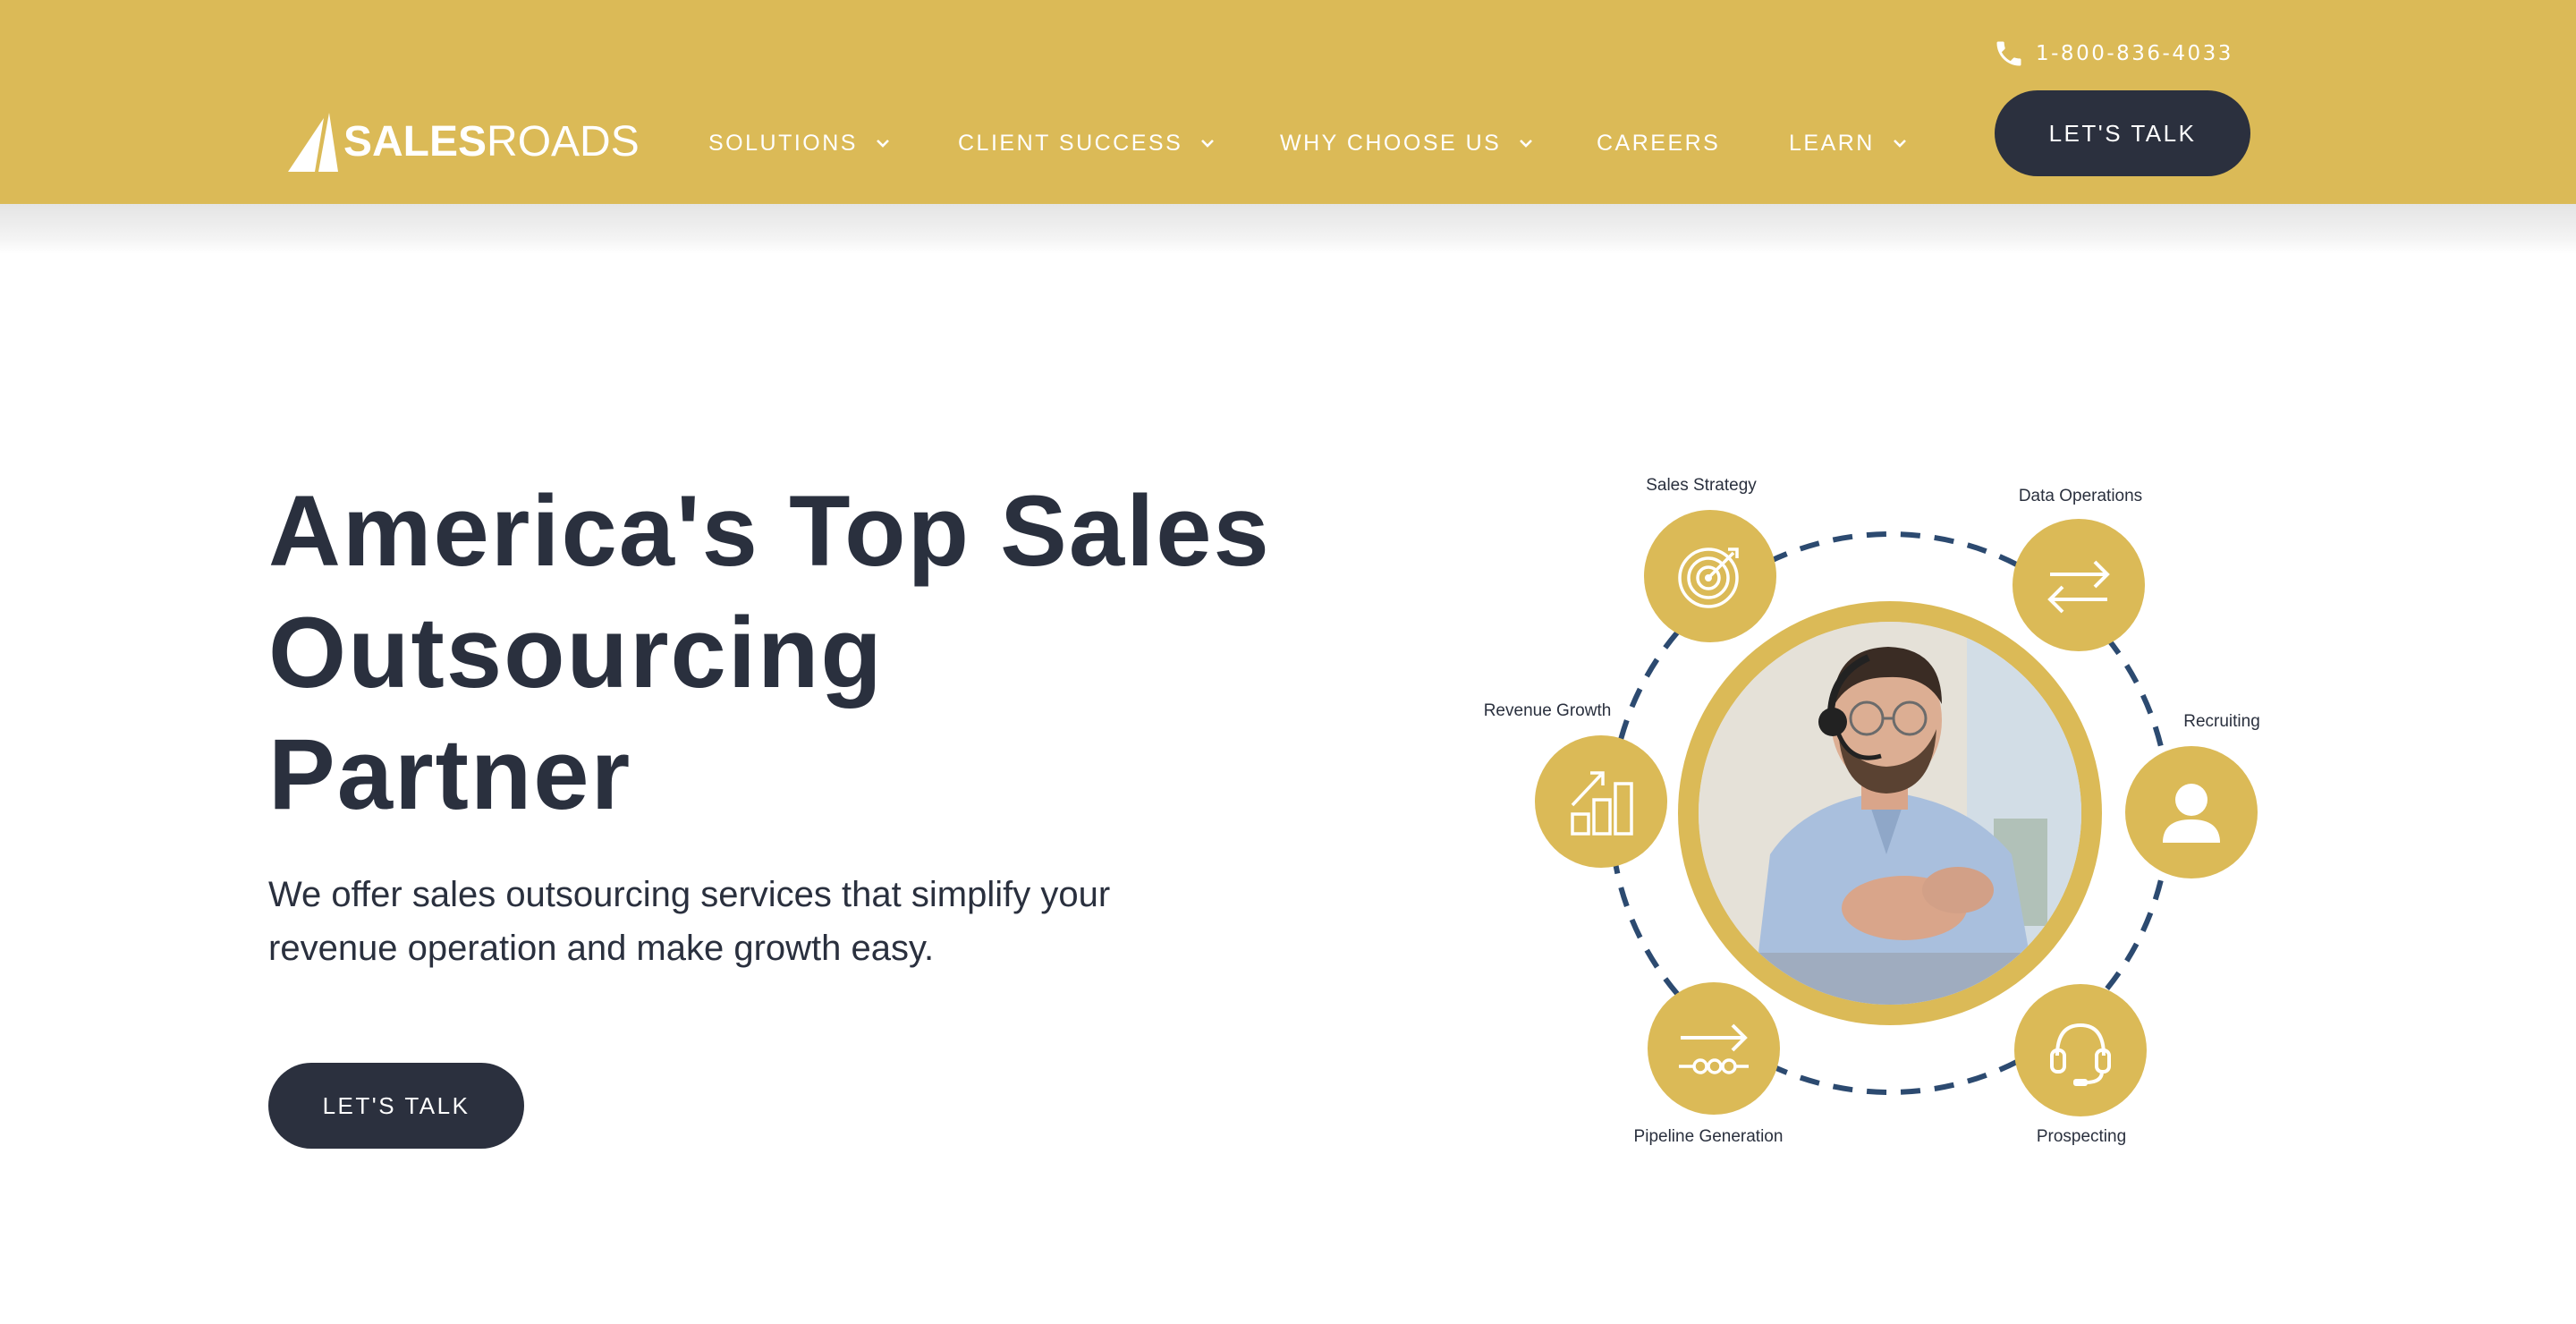 The height and width of the screenshot is (1324, 2576). What do you see at coordinates (1832, 143) in the screenshot?
I see `nav-item-label: LEARN` at bounding box center [1832, 143].